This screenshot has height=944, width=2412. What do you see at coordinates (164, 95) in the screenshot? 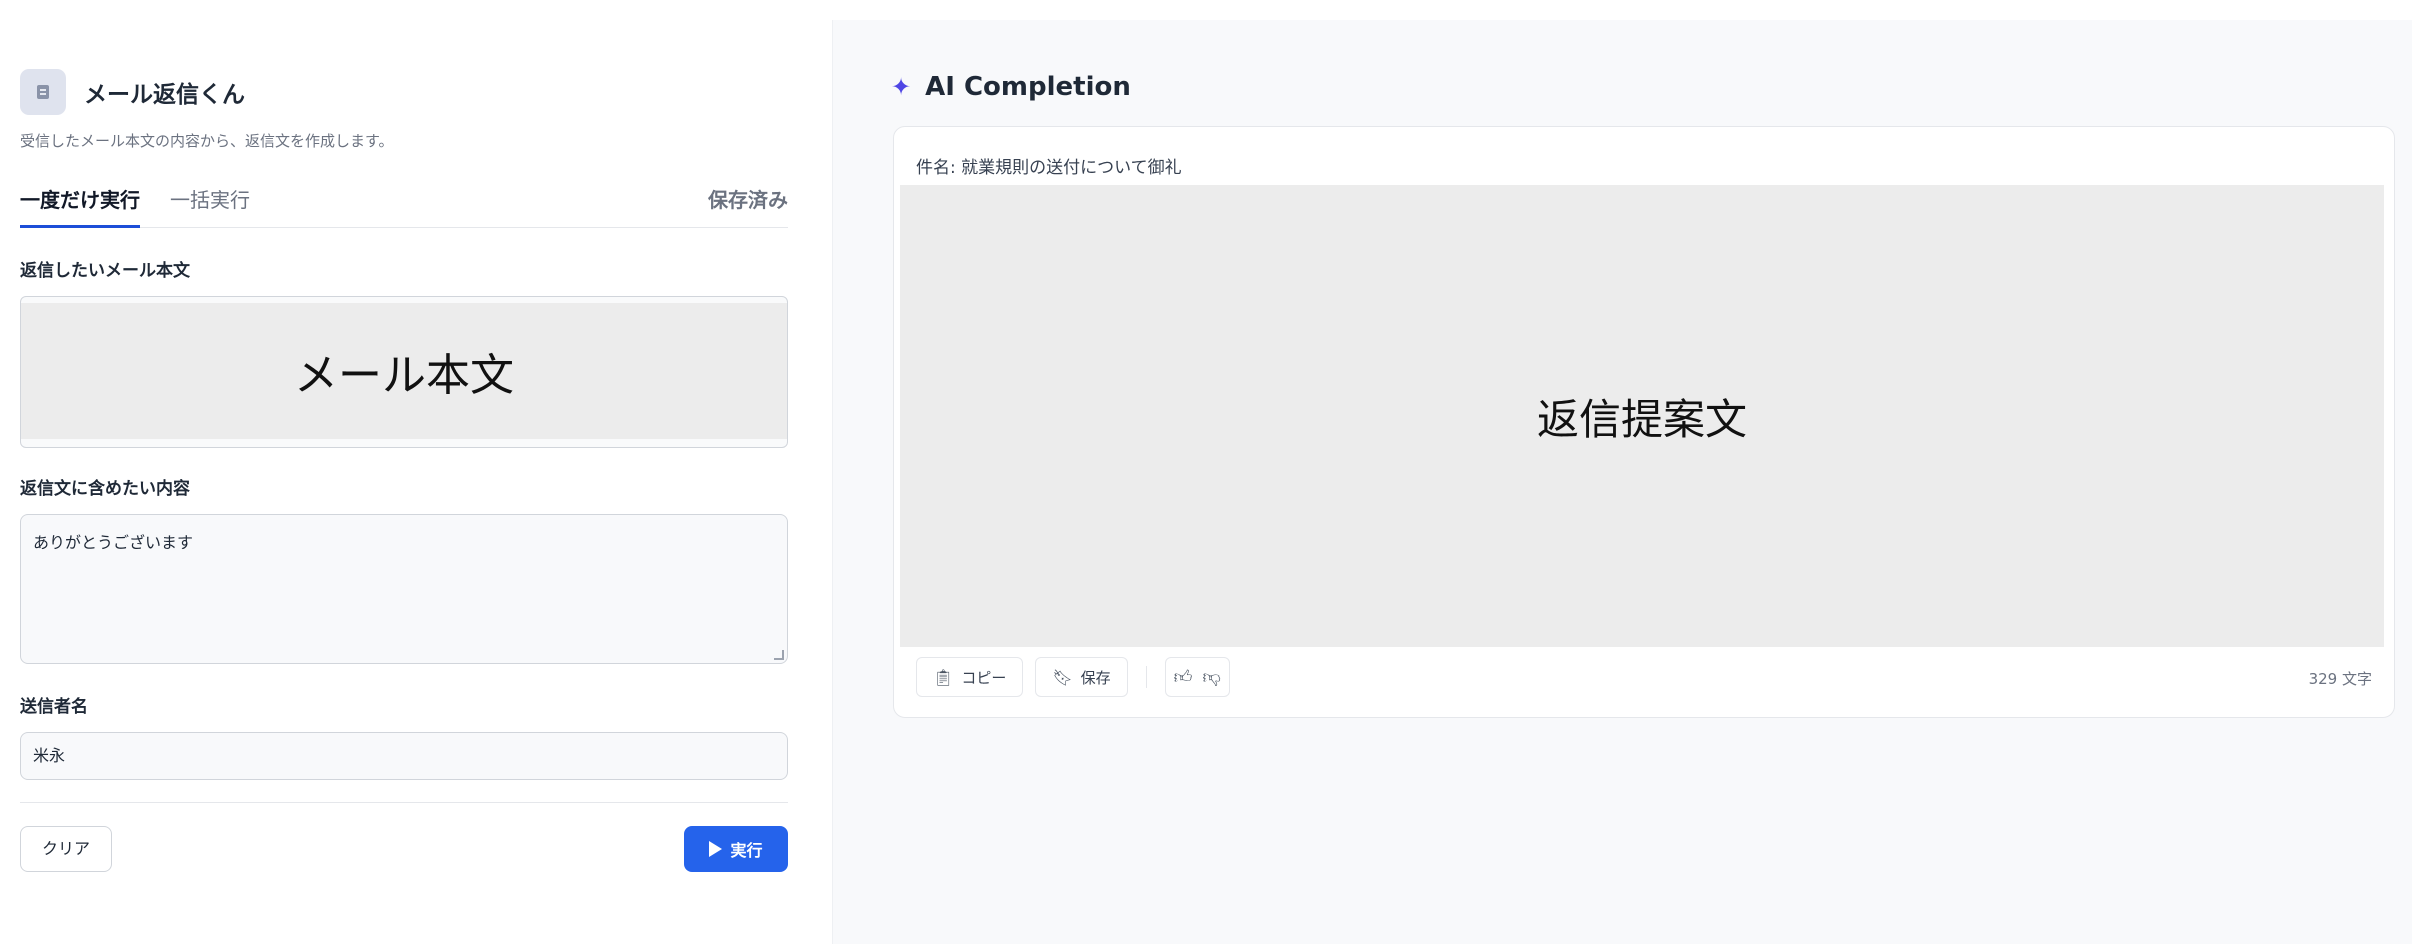
I see `app-title: メール返信くん` at bounding box center [164, 95].